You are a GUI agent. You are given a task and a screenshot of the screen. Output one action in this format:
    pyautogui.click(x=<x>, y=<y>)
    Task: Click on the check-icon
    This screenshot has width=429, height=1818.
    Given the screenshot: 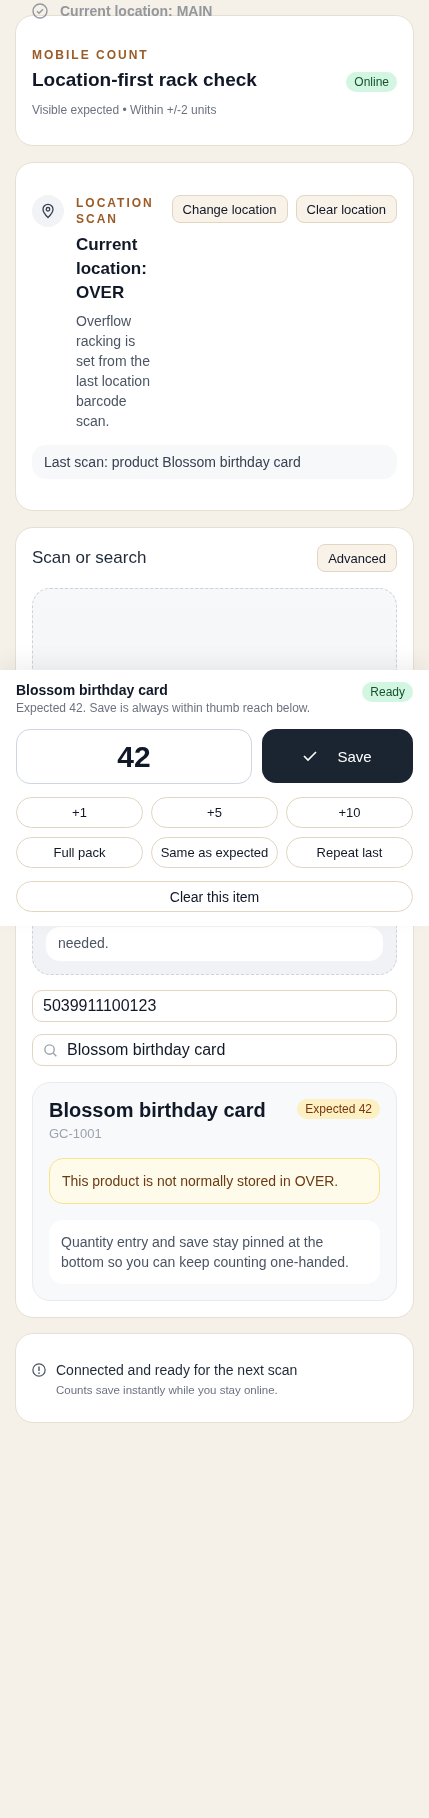 What is the action you would take?
    pyautogui.click(x=310, y=756)
    